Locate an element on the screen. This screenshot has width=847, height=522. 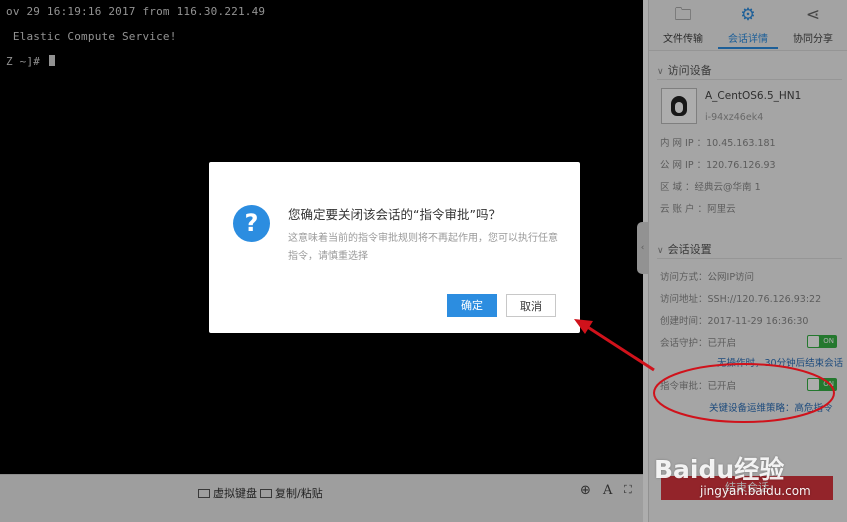
question-icon: ? is located at coordinates (251, 223).